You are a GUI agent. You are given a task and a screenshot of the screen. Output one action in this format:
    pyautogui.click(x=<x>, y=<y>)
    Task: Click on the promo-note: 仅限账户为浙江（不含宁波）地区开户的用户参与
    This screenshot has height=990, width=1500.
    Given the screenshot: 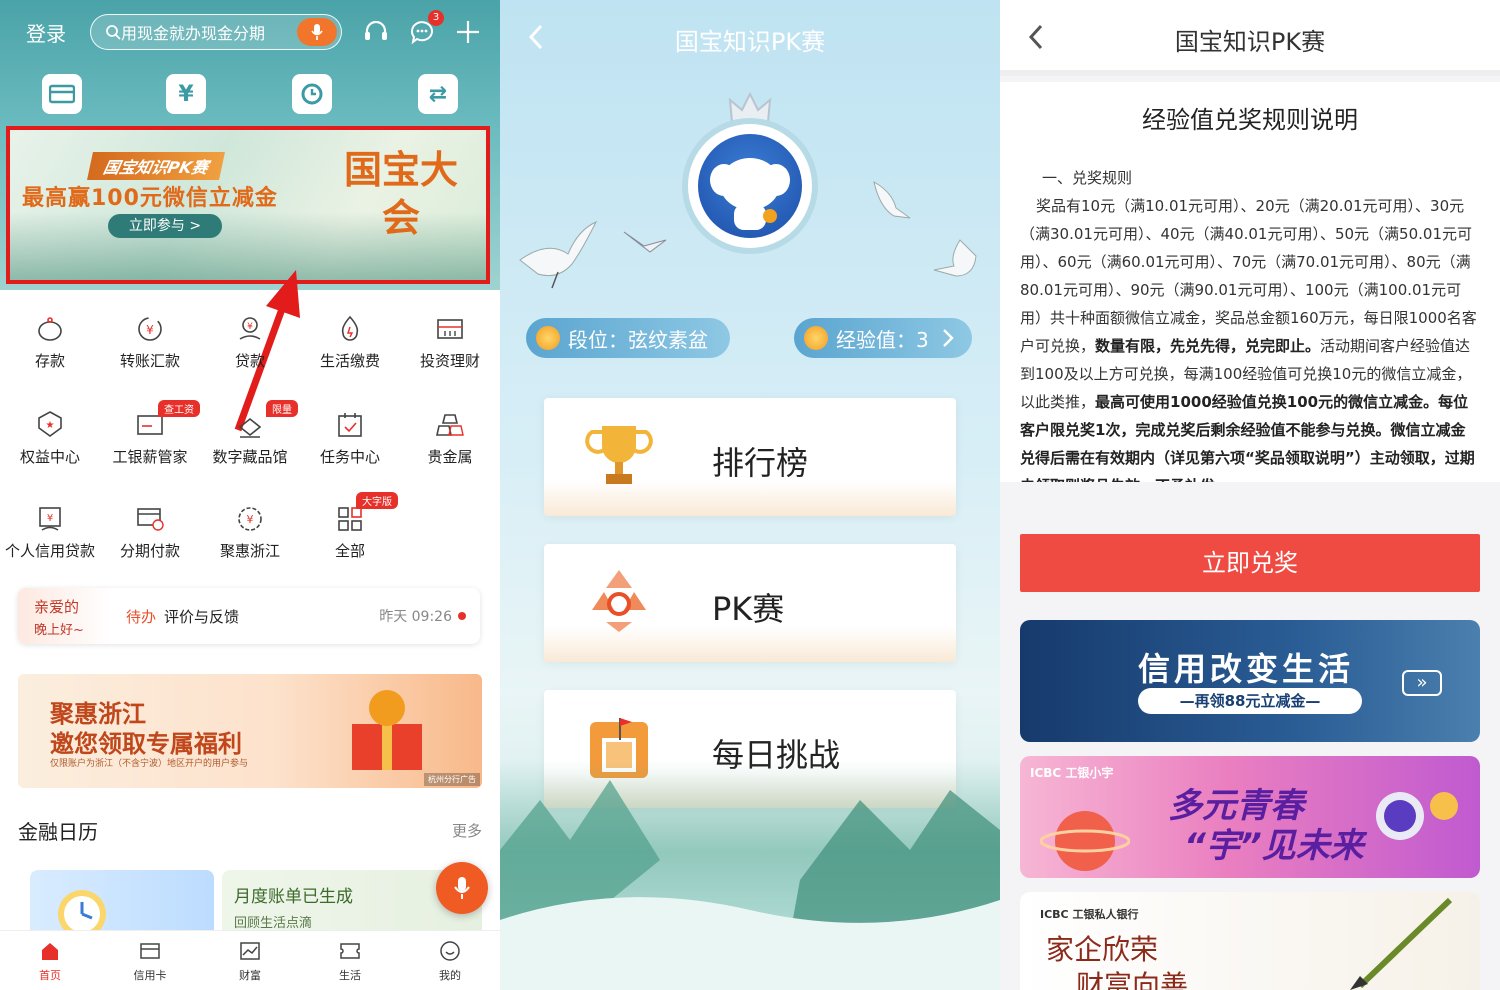 What is the action you would take?
    pyautogui.click(x=149, y=764)
    